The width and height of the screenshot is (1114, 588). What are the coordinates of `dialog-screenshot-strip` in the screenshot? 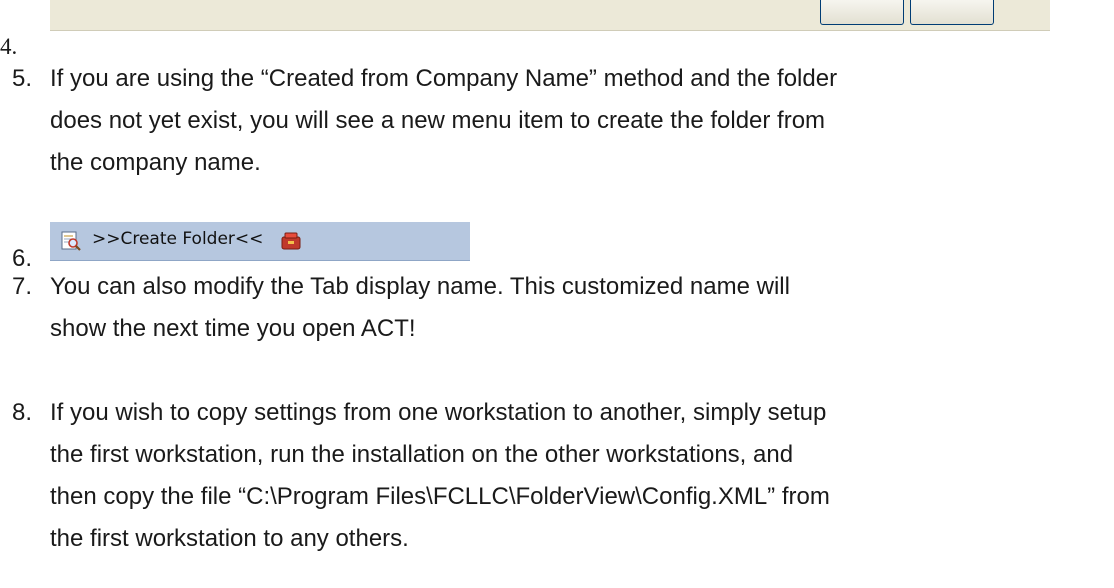 It's located at (550, 15).